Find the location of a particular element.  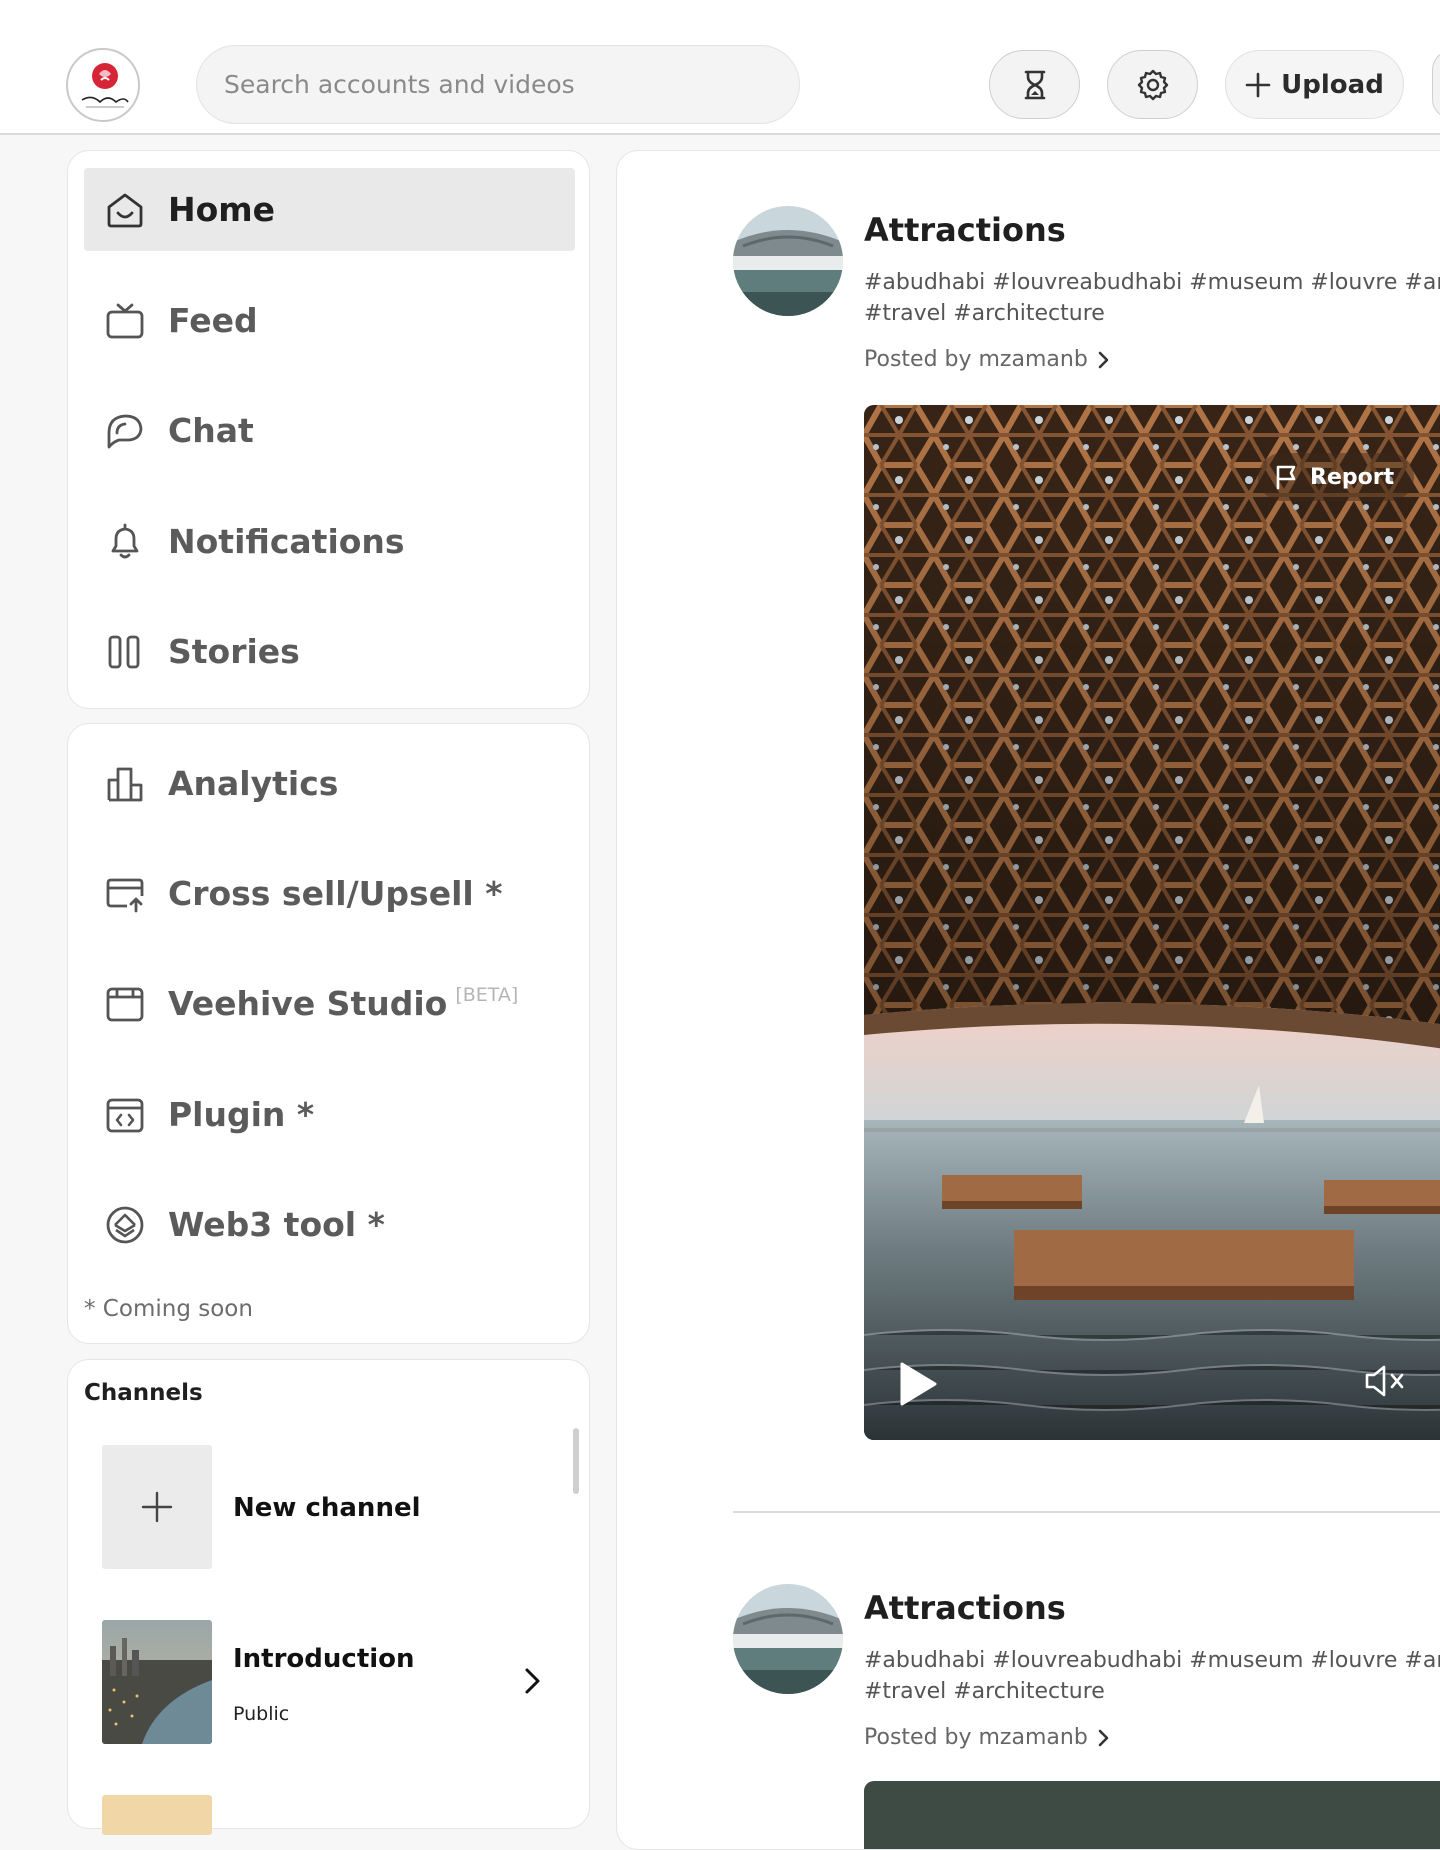

report-button: Report is located at coordinates (1336, 477).